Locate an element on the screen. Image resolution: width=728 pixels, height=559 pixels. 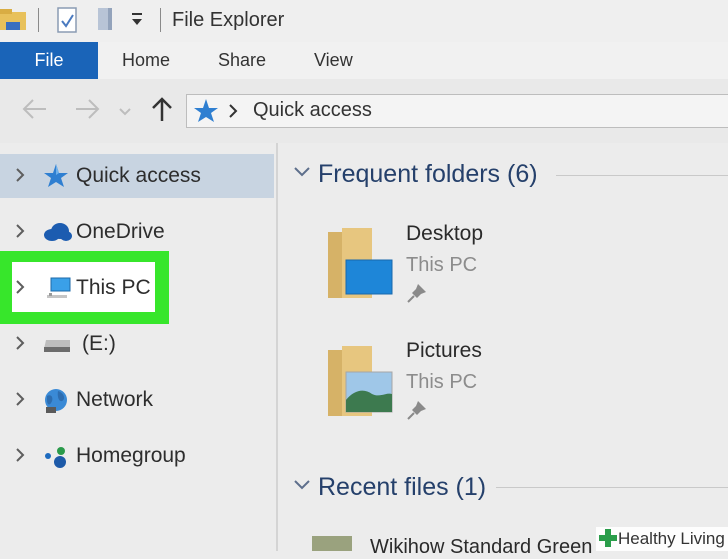
watermark: Healthy Living is located at coordinates (662, 539).